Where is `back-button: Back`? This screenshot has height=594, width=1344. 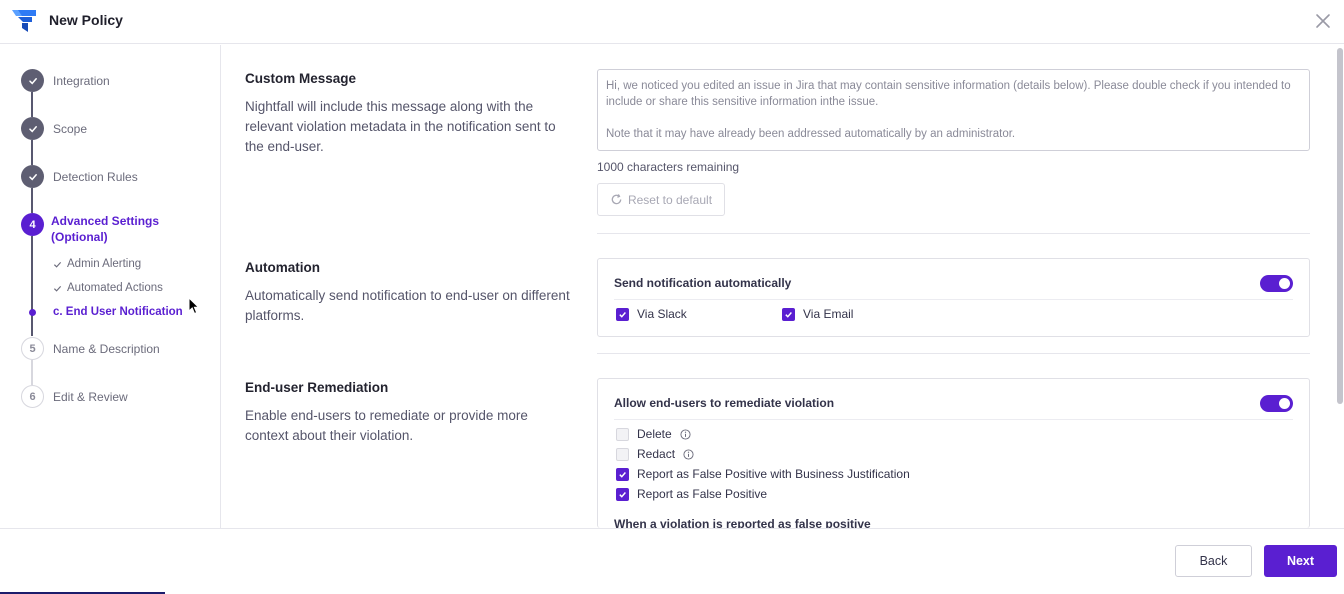
back-button: Back is located at coordinates (1213, 561).